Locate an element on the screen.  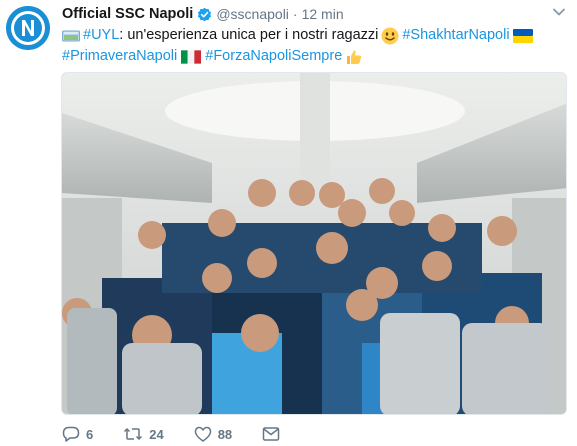
caret-down-icon is located at coordinates (559, 12).